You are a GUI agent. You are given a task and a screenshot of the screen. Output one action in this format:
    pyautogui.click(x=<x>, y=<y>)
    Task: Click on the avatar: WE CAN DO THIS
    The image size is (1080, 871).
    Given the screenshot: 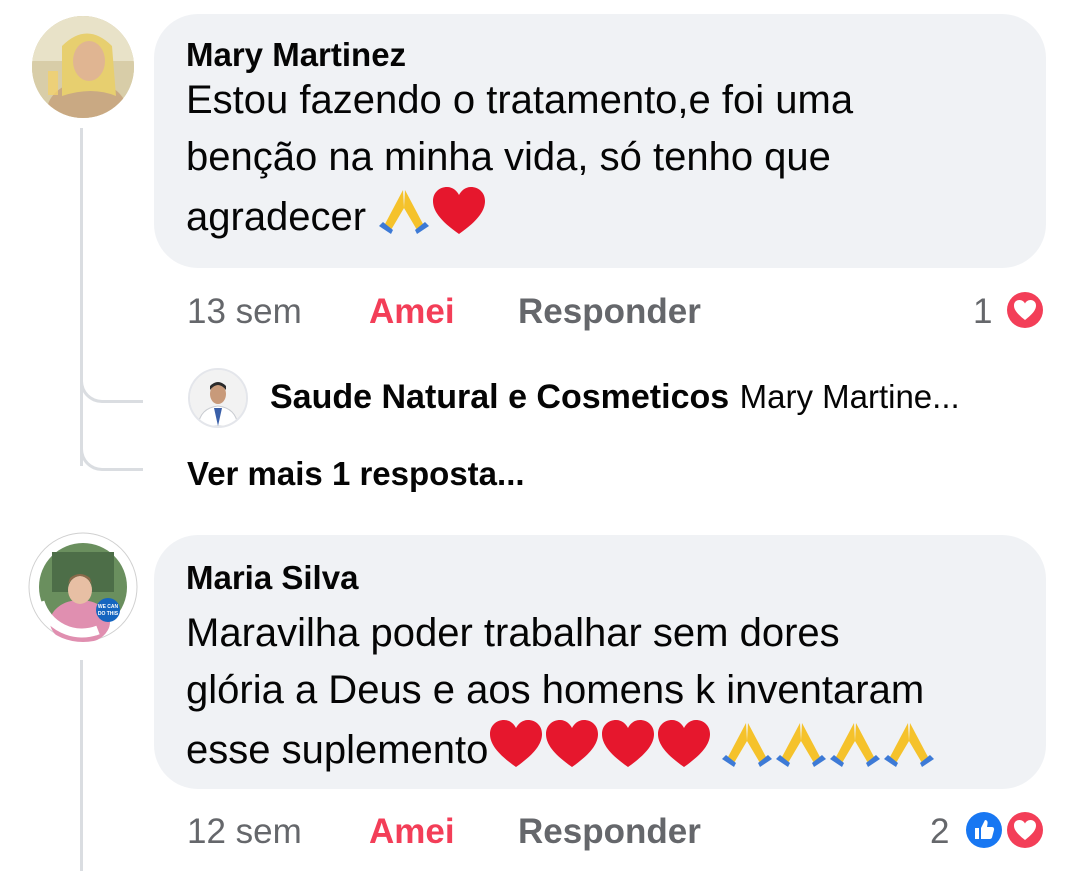 What is the action you would take?
    pyautogui.click(x=83, y=587)
    